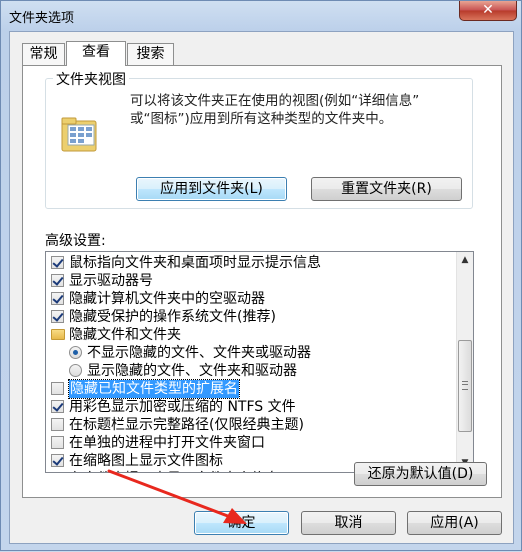 The width and height of the screenshot is (522, 552). What do you see at coordinates (275, 101) in the screenshot?
I see `description-line-1: 可以将该文件夹正在使用的视图(例如“详细信息”` at bounding box center [275, 101].